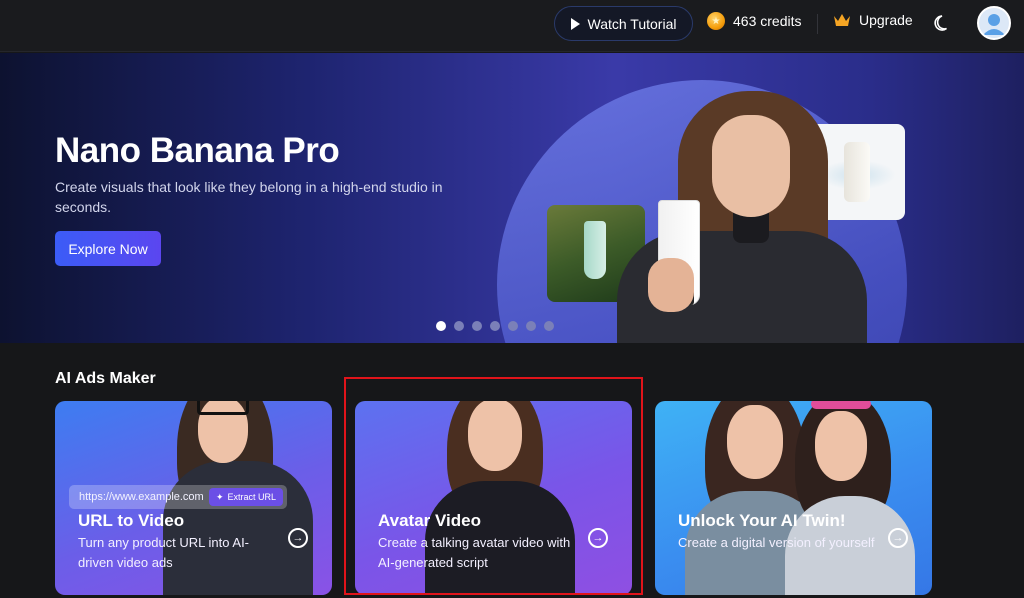 The height and width of the screenshot is (598, 1024). I want to click on tile-title: URL to Video, so click(131, 520).